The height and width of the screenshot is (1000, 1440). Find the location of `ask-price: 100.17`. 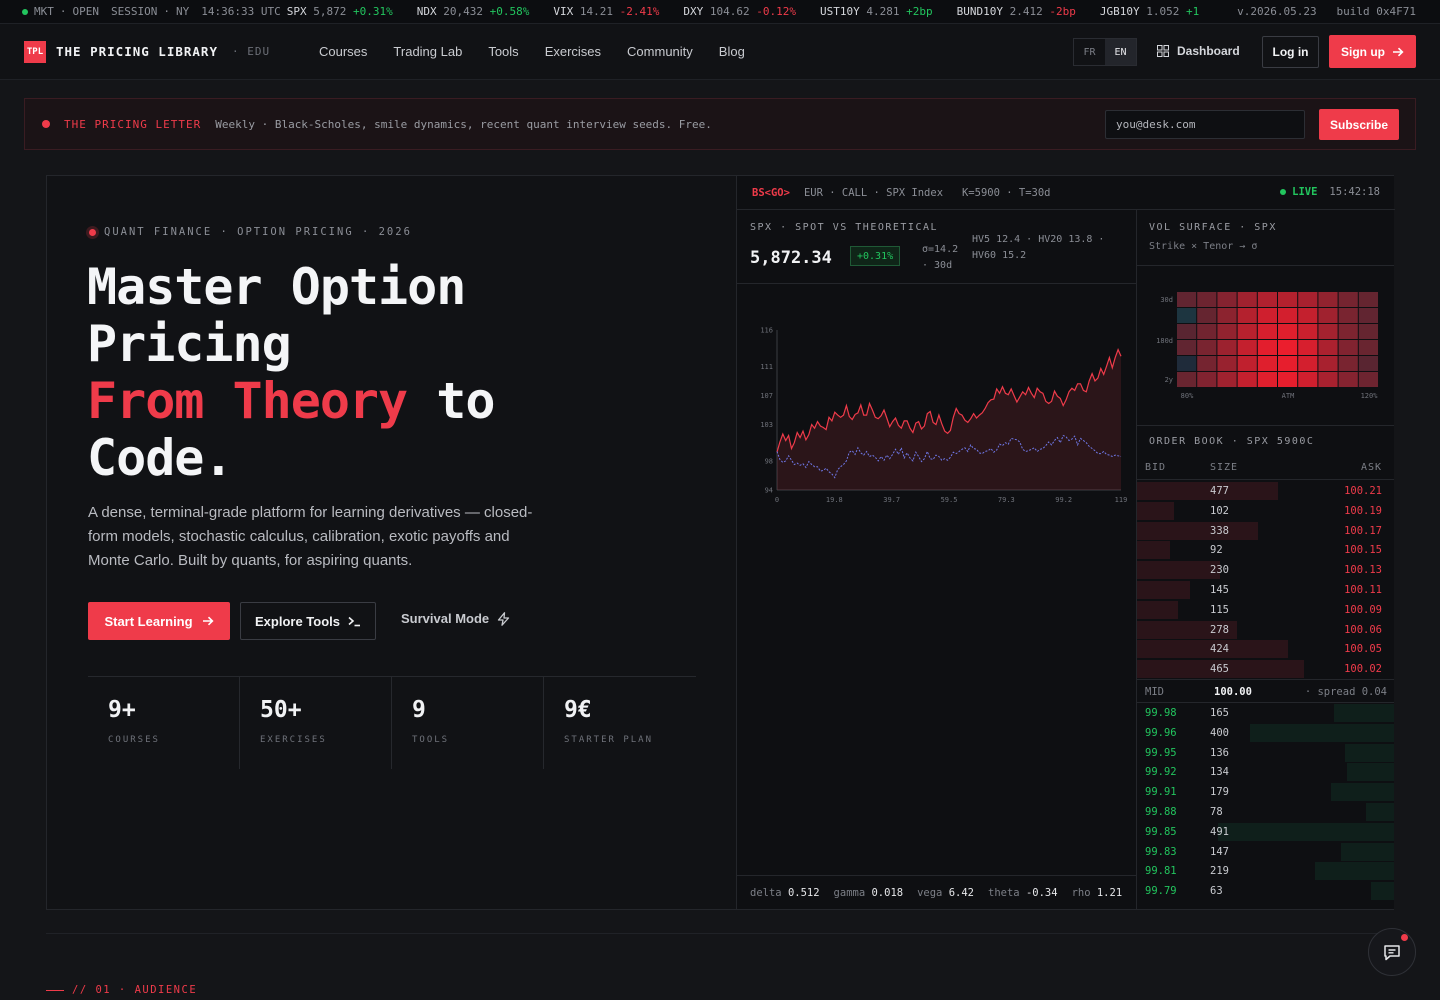

ask-price: 100.17 is located at coordinates (1363, 530).